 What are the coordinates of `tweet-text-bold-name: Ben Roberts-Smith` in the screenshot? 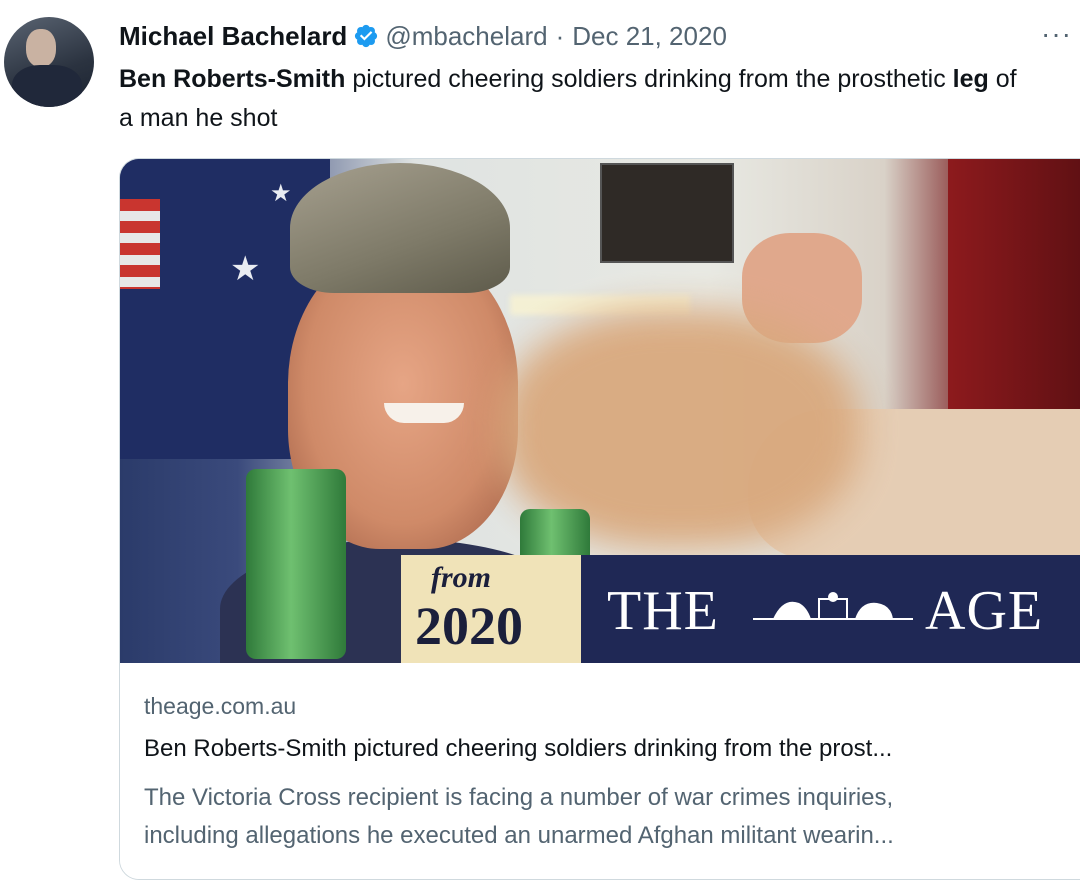 It's located at (232, 79).